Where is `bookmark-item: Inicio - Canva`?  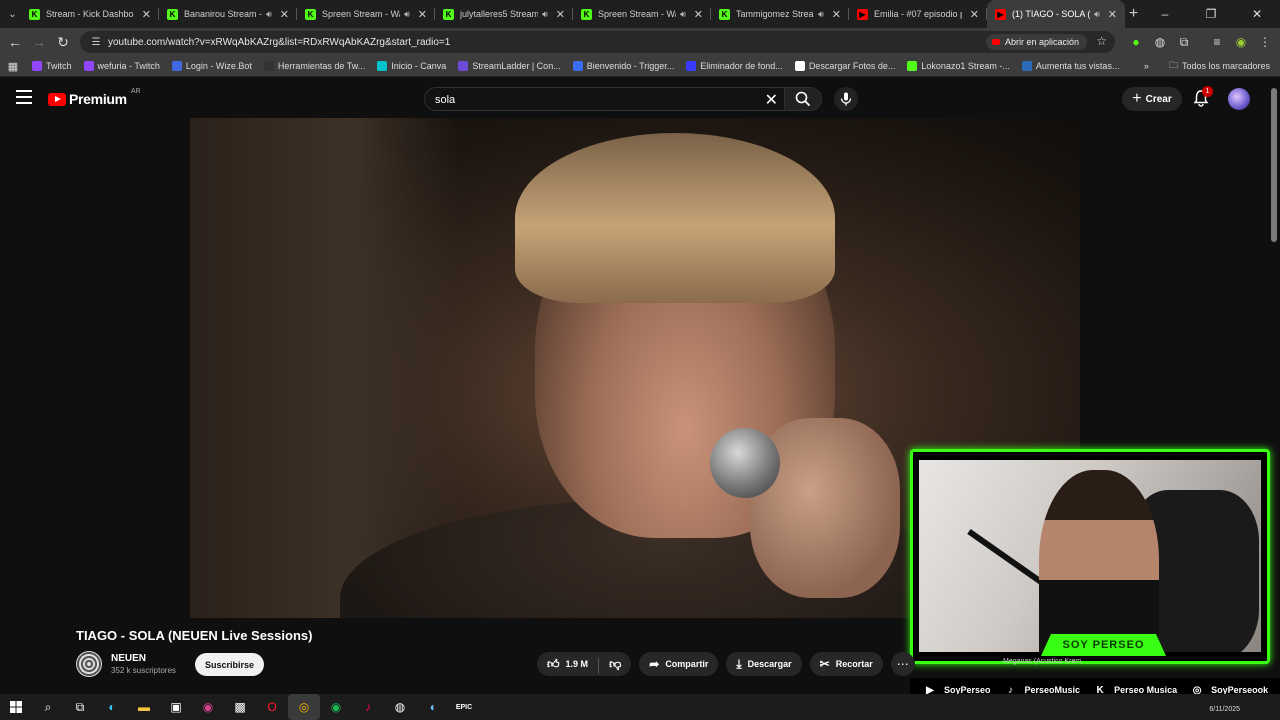
bookmark-item: Inicio - Canva is located at coordinates (411, 66).